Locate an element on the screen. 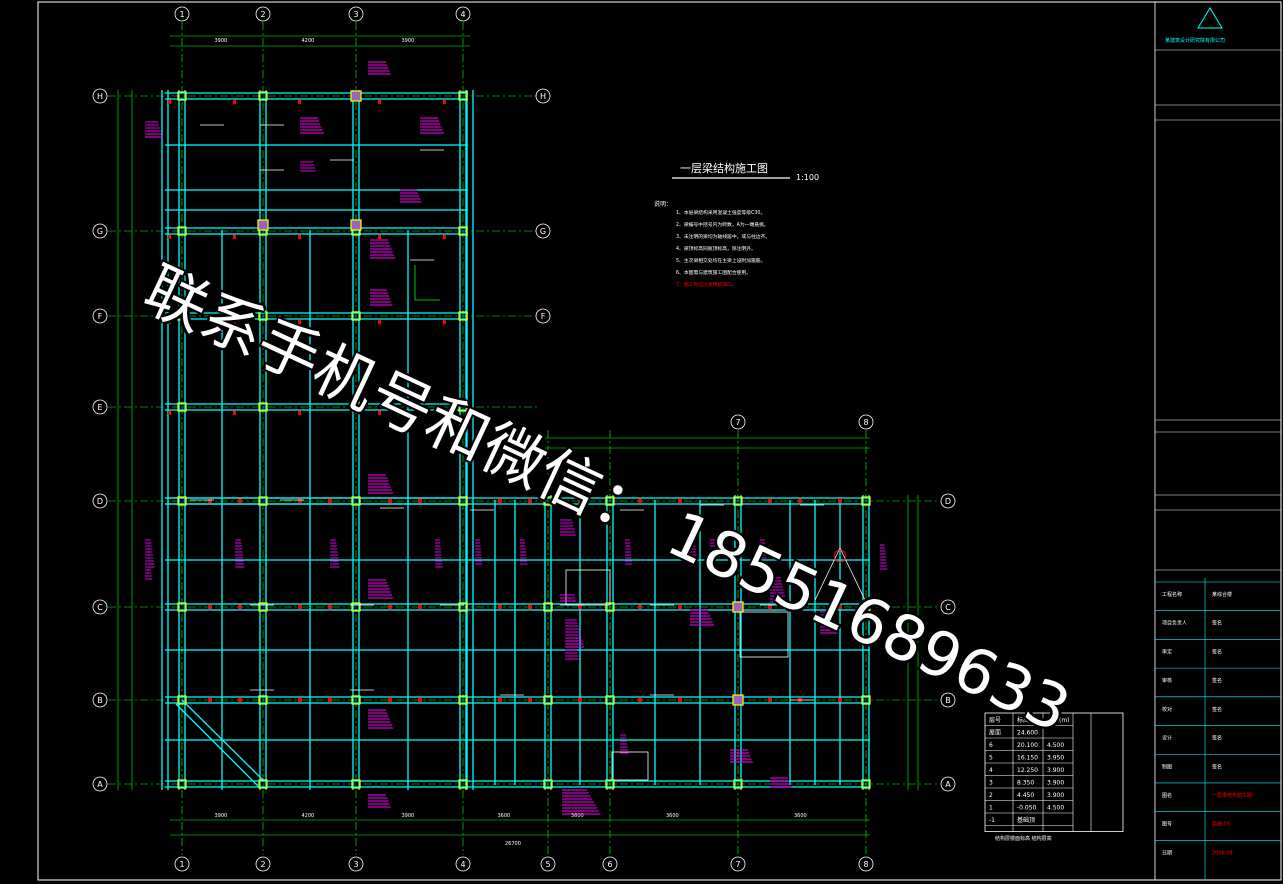 Image resolution: width=1283 pixels, height=884 pixels. axis-right-H-label: H is located at coordinates (543, 96).